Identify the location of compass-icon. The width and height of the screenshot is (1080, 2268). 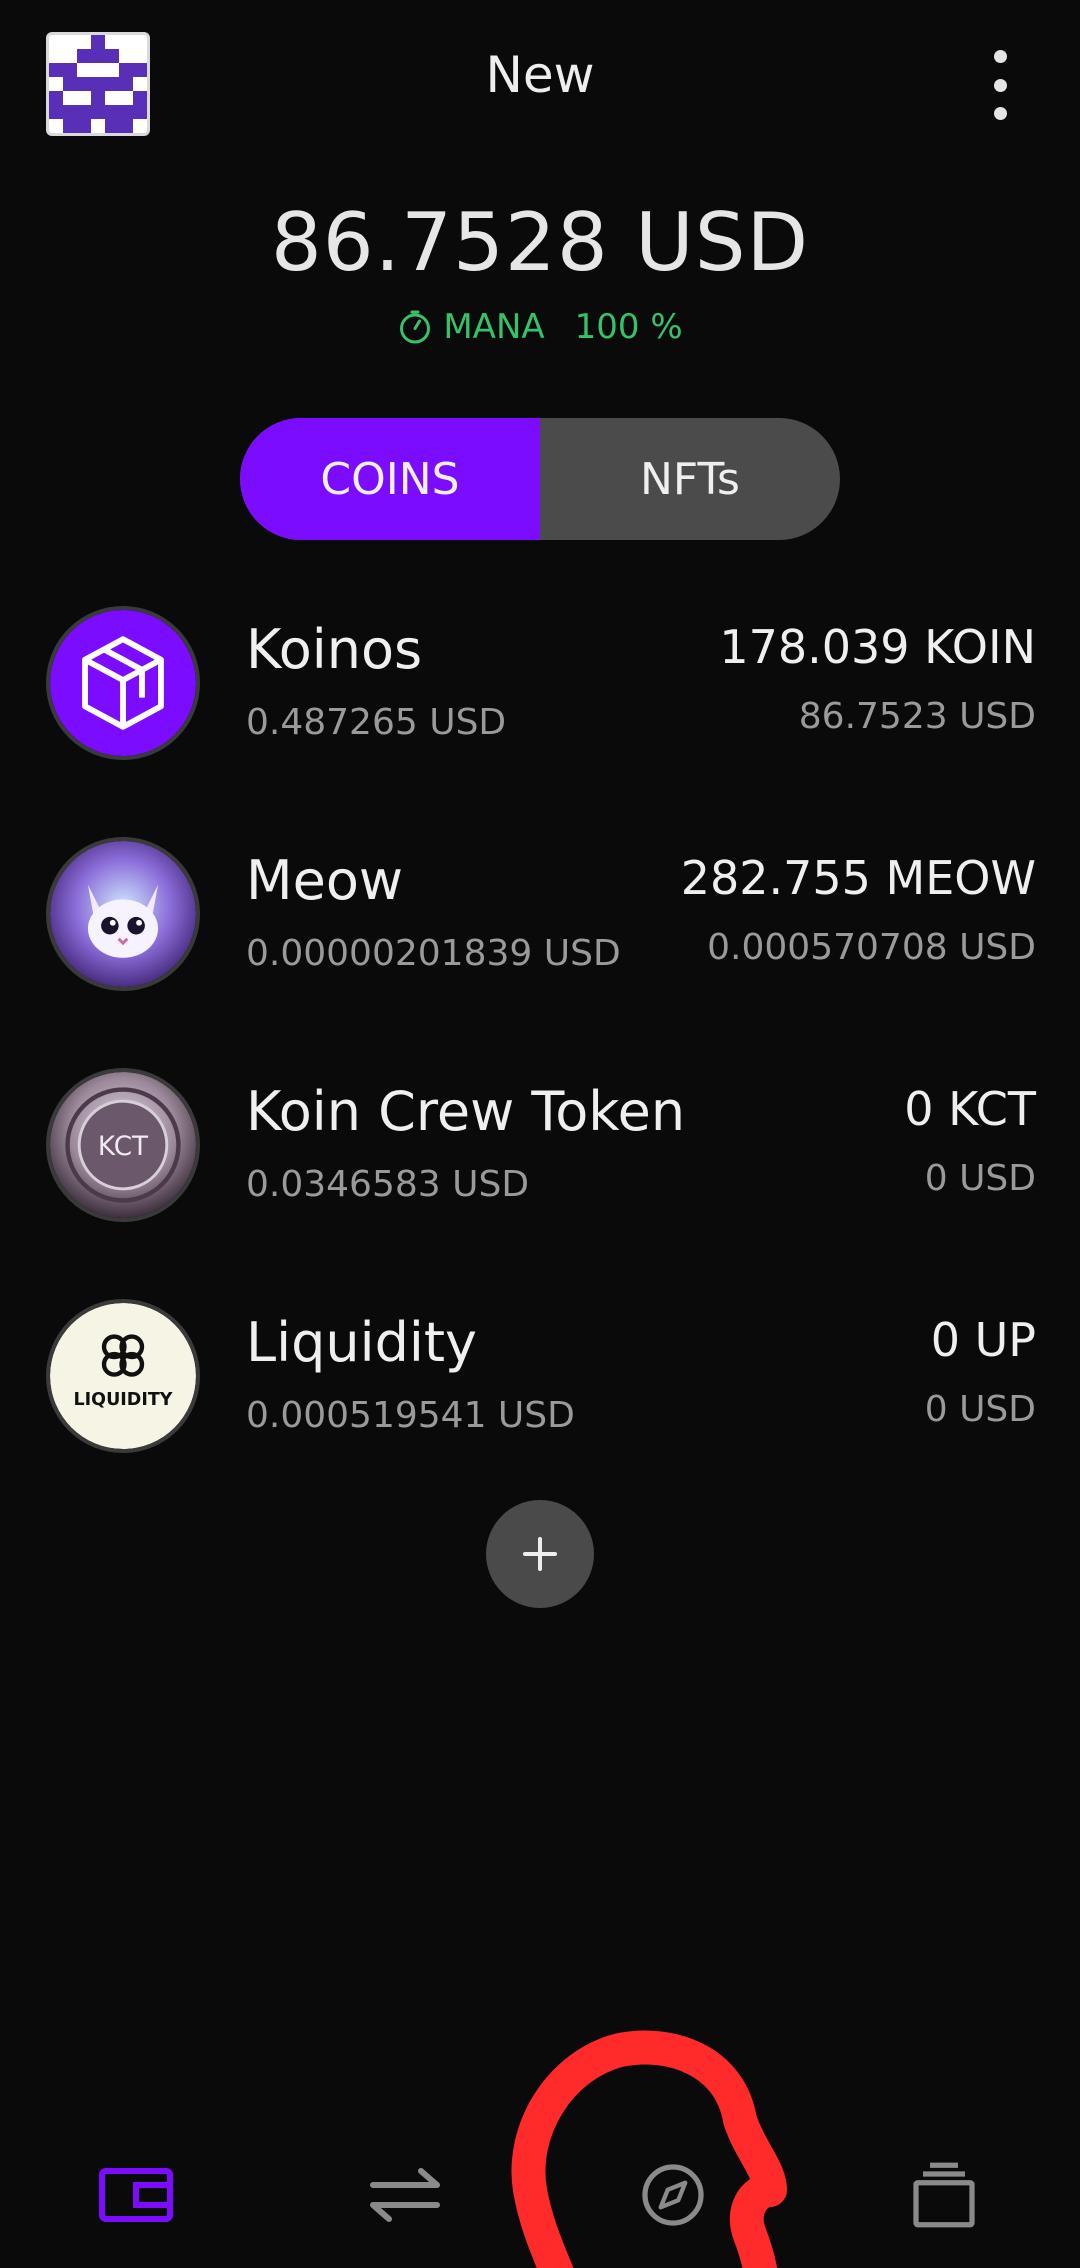
(673, 2195).